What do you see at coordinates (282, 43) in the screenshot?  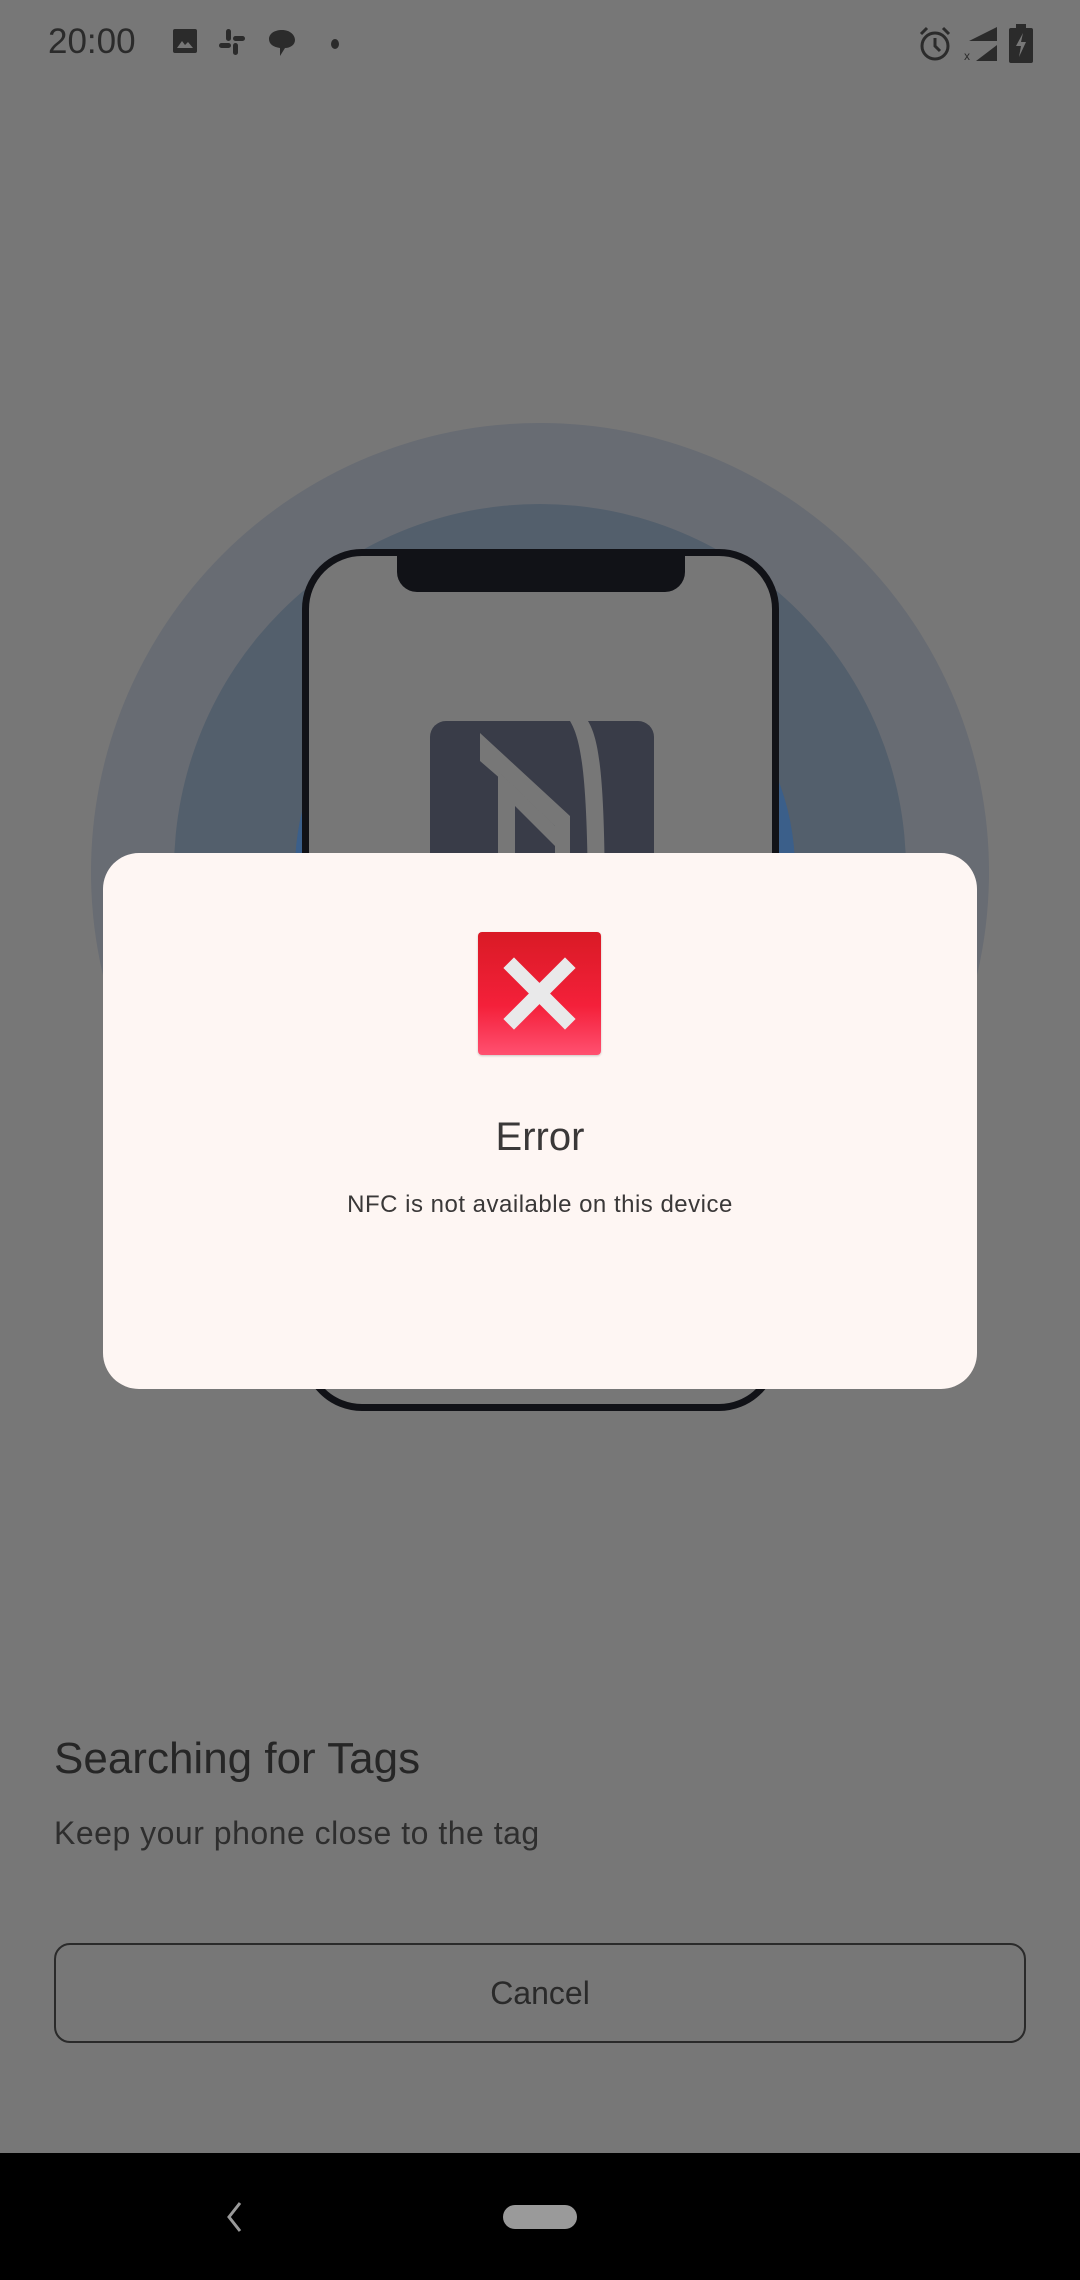 I see `chat-bubble-icon` at bounding box center [282, 43].